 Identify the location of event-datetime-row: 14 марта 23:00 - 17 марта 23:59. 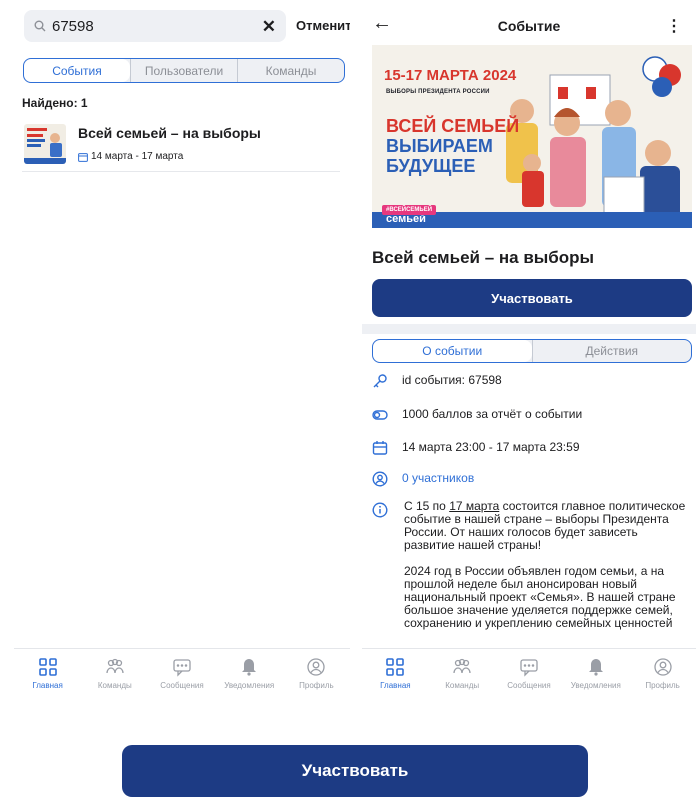
(532, 448).